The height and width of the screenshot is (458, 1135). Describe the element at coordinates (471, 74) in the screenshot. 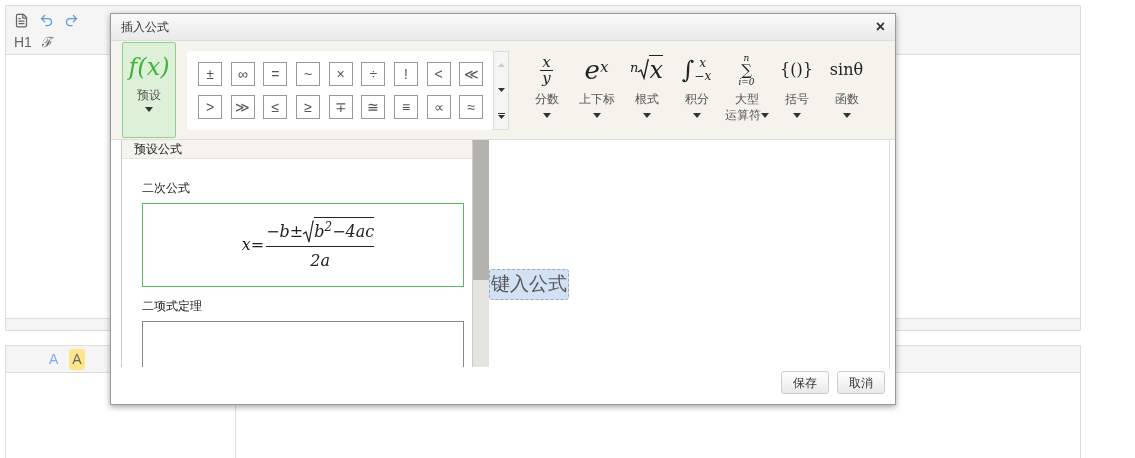

I see `symbol-button: ≪` at that location.